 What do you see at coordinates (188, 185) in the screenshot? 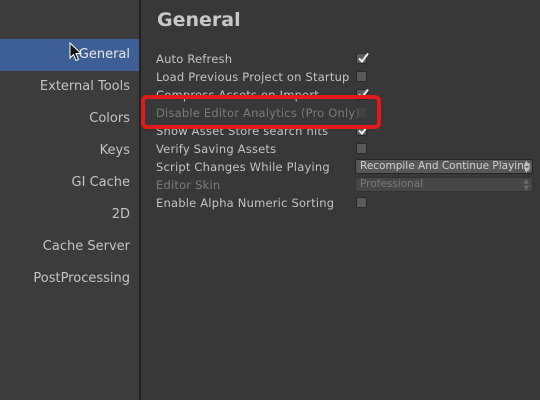
I see `setting-label: Editor Skin` at bounding box center [188, 185].